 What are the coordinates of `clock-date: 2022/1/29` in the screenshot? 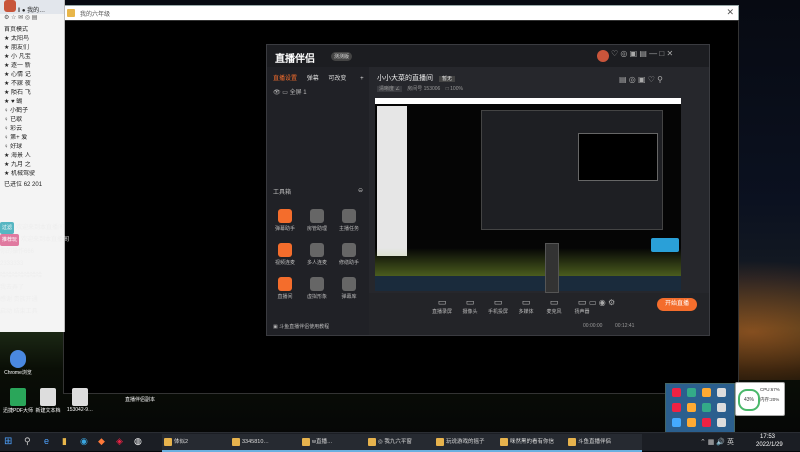 It's located at (769, 445).